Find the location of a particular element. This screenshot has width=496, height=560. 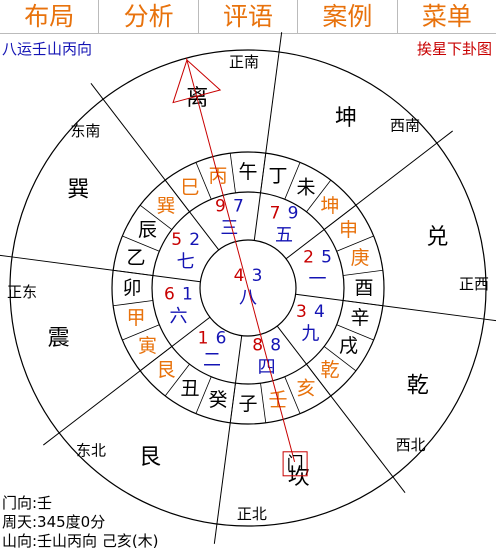

mountain-label: 酉 is located at coordinates (363, 288).